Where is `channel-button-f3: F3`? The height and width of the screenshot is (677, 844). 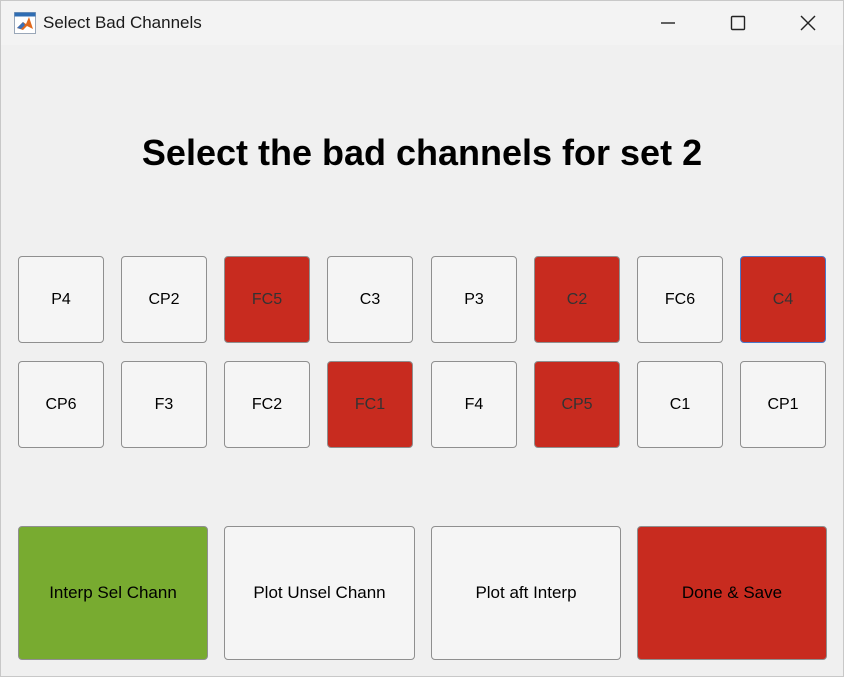
channel-button-f3: F3 is located at coordinates (164, 404).